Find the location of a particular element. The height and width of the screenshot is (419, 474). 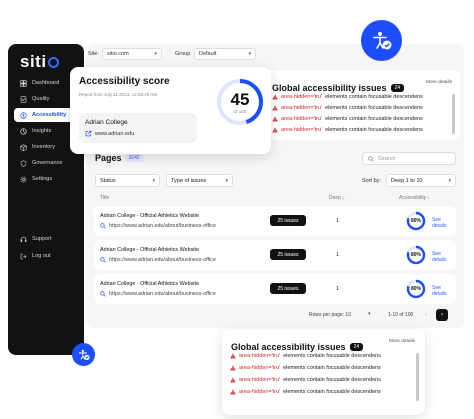

accessibility-check-icon is located at coordinates (84, 354).